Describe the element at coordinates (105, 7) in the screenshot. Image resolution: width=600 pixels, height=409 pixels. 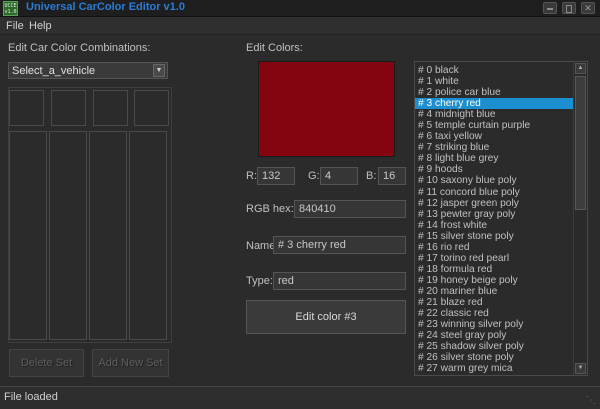
I see `window-title: Universal CarColor Editor v1.0` at that location.